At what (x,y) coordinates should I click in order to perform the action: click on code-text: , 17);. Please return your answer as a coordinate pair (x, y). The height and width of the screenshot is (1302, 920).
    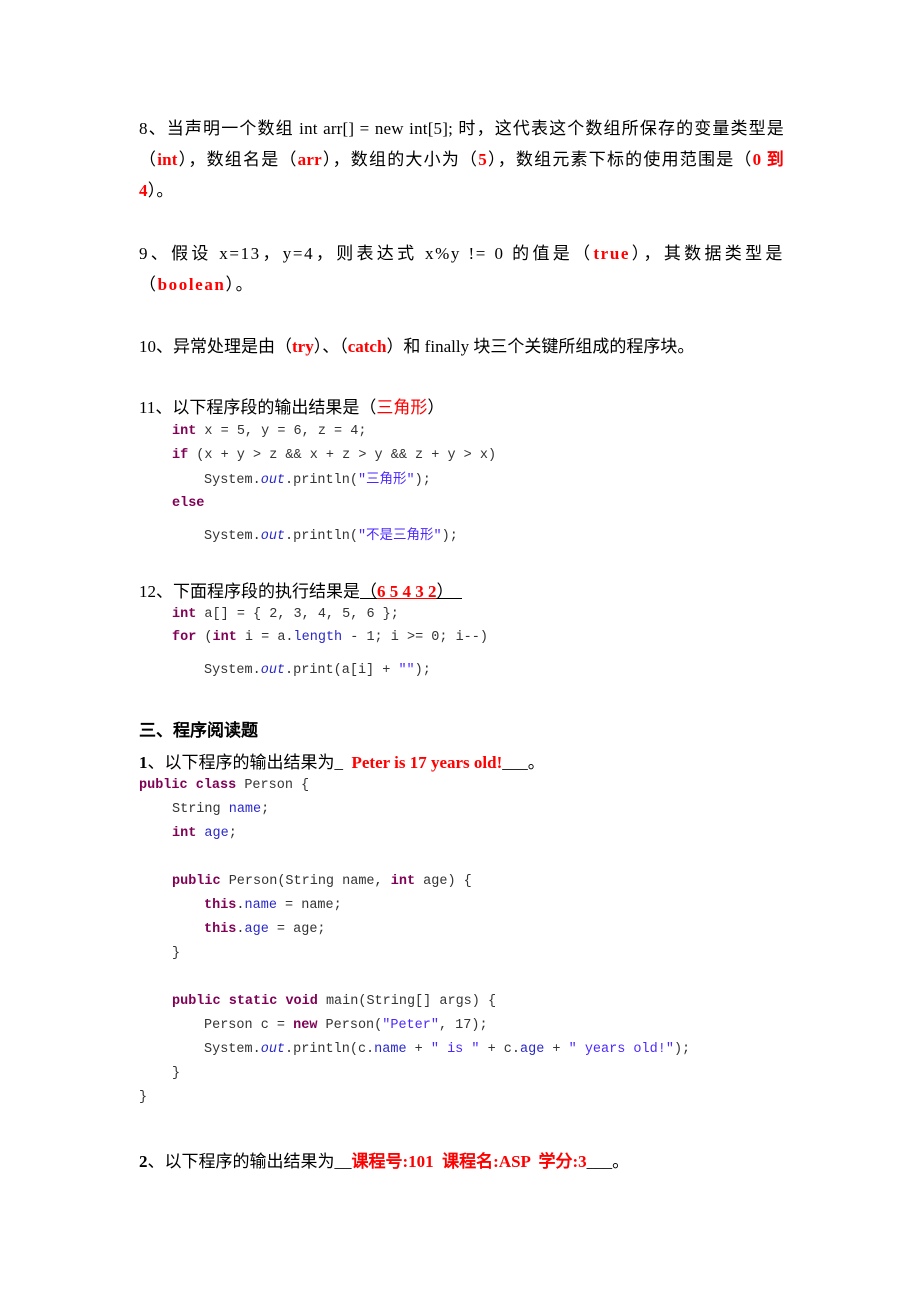
    Looking at the image, I should click on (463, 1025).